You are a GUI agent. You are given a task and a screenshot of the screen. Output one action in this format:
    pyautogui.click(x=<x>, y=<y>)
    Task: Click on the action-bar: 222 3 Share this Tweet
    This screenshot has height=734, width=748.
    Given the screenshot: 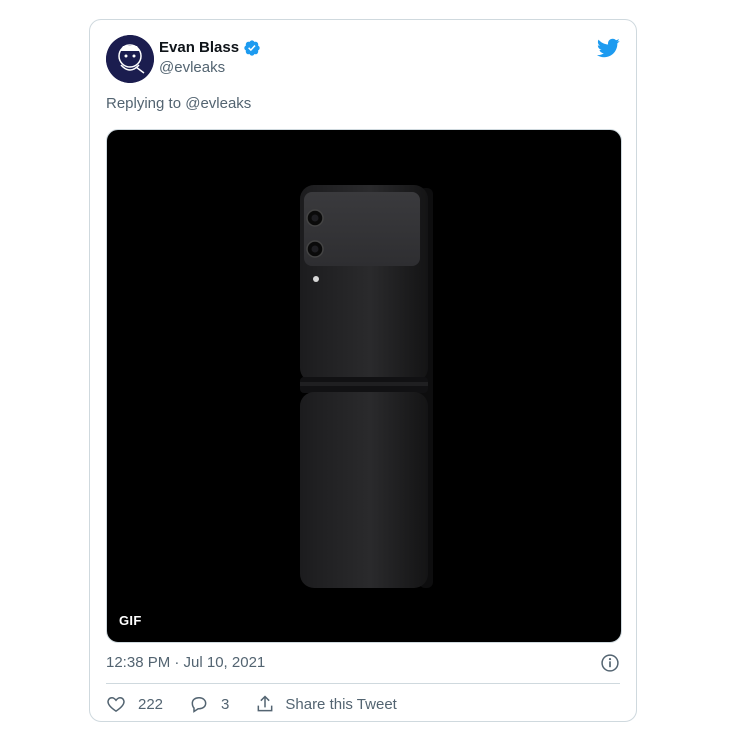 What is the action you would take?
    pyautogui.click(x=264, y=704)
    